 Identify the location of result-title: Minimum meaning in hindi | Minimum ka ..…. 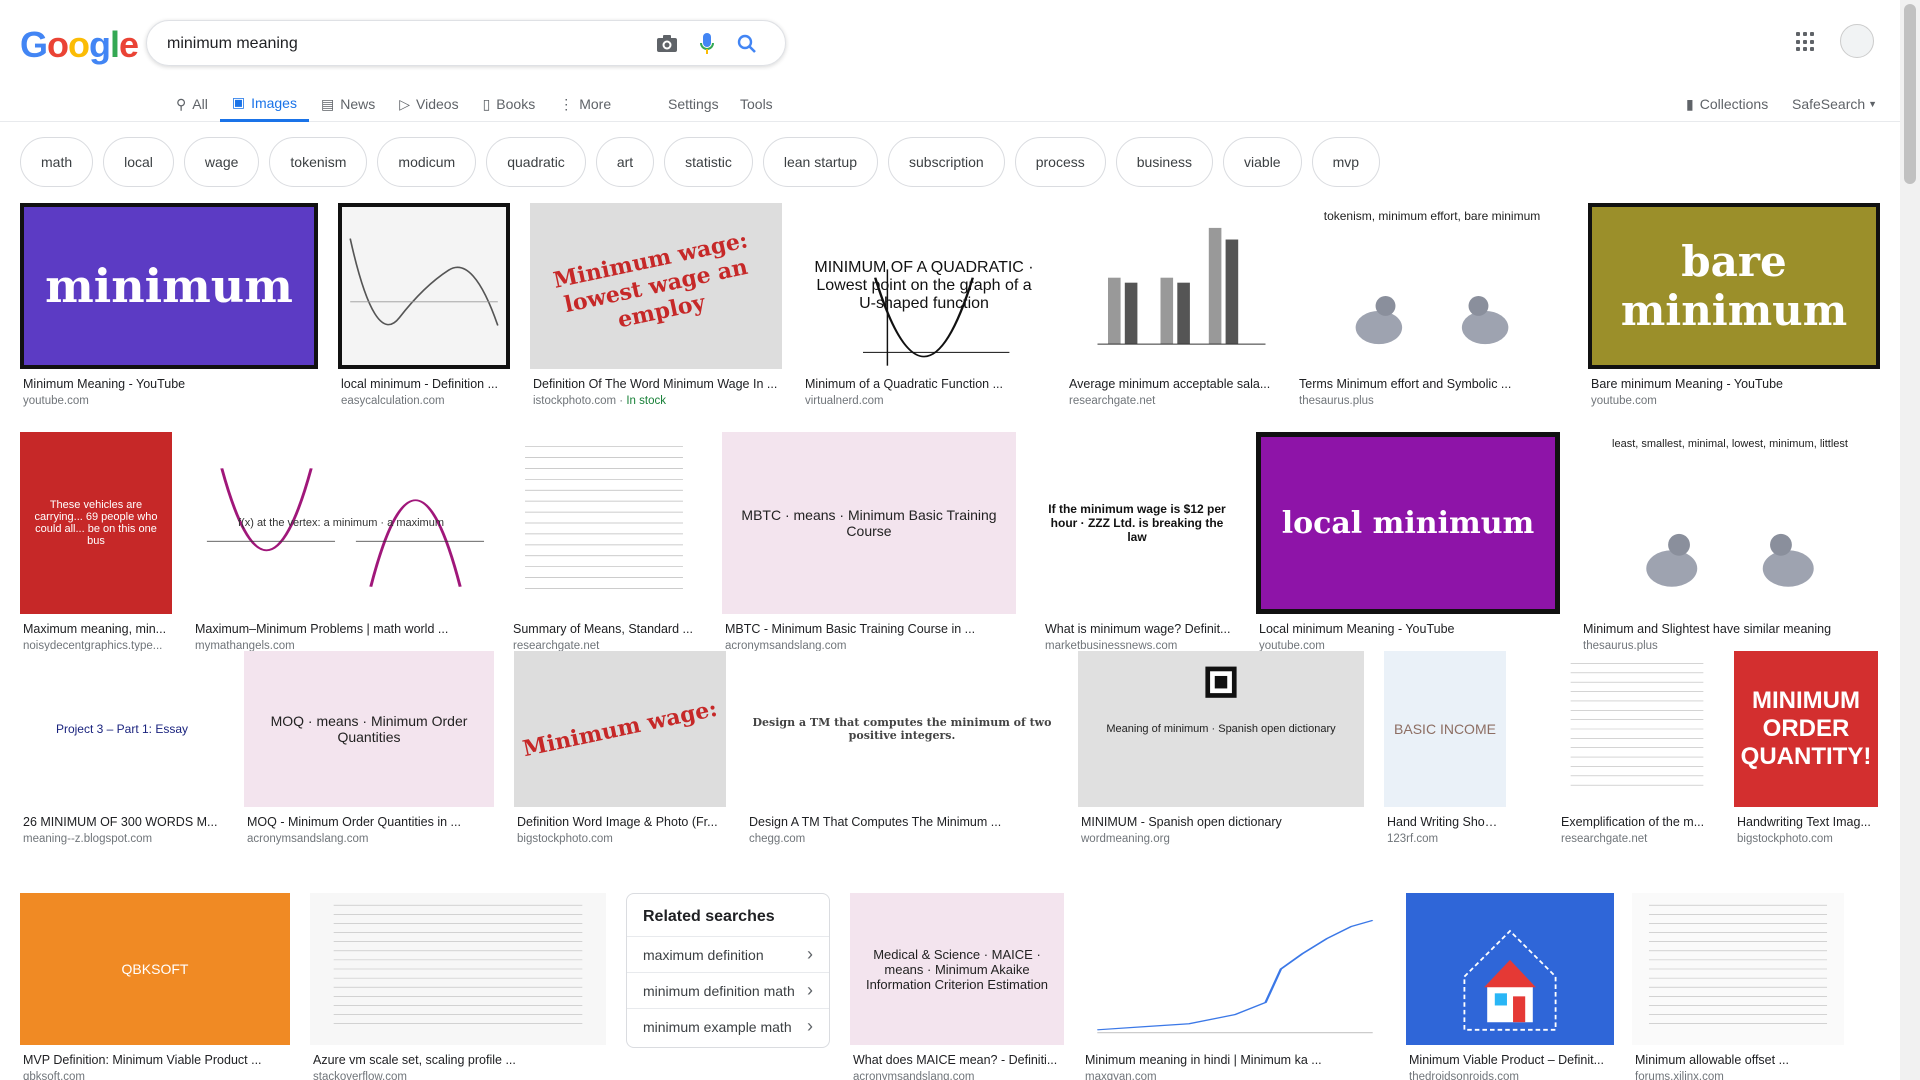
(1235, 1060).